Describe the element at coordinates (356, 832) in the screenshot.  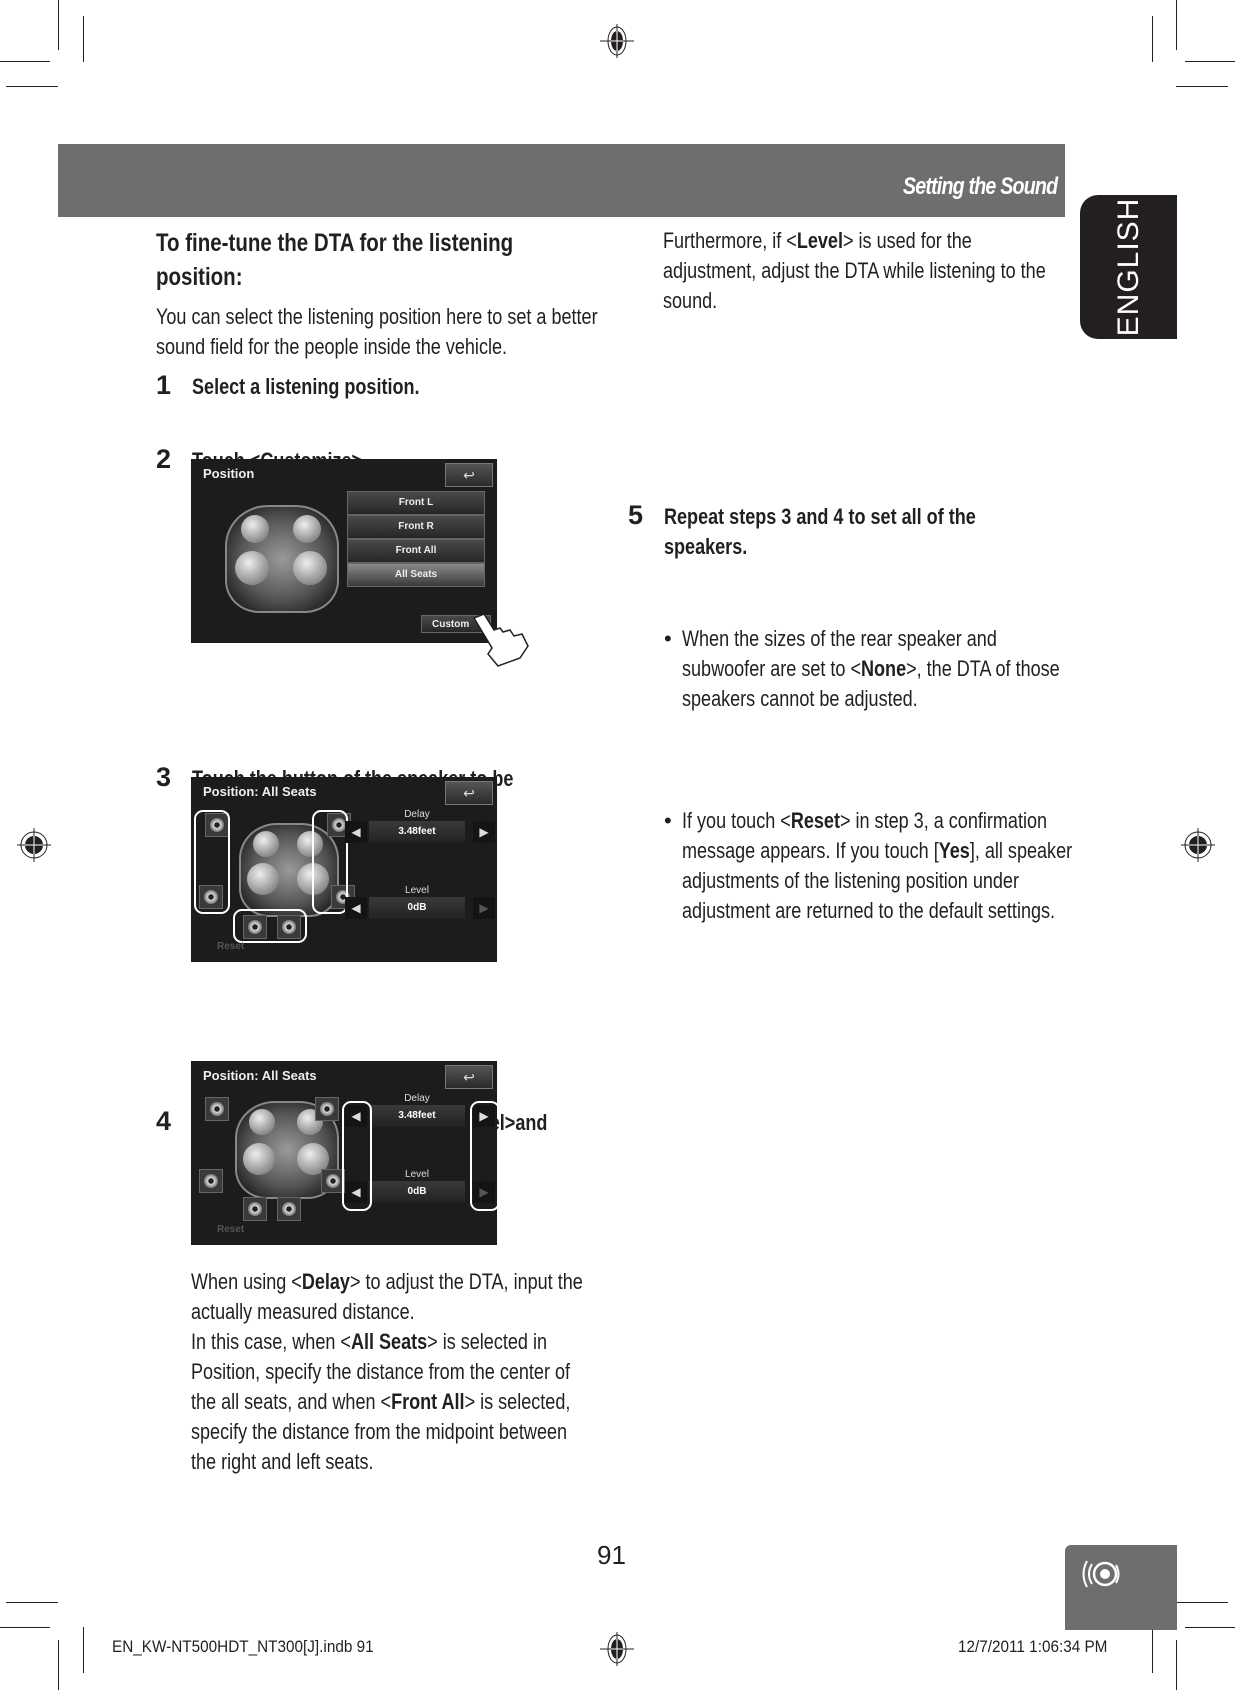
I see `delay-decrease-button: ◀` at that location.